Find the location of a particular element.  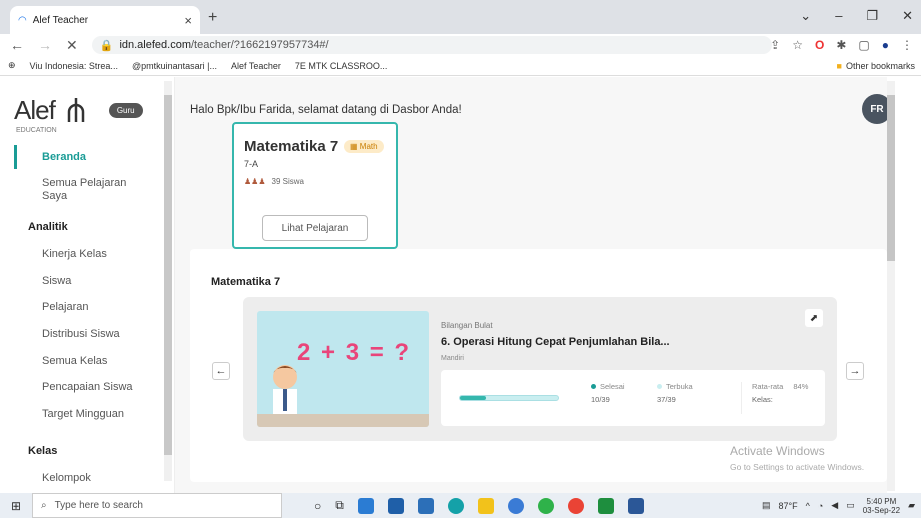

mail-icon is located at coordinates (425, 505).